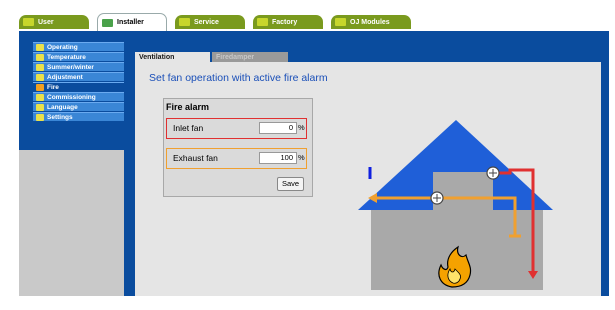 The image size is (615, 310). What do you see at coordinates (437, 198) in the screenshot?
I see `exhaust-fan-icon` at bounding box center [437, 198].